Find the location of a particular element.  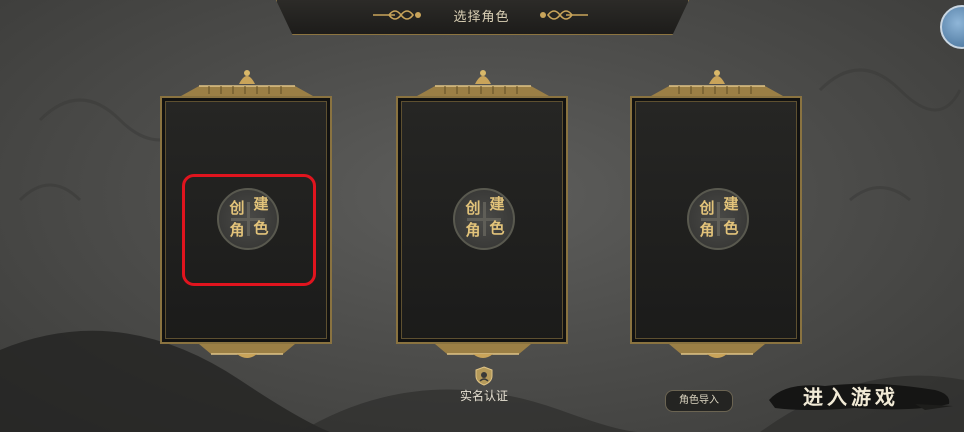

enter-game-button: 进入游戏 is located at coordinates (860, 396).